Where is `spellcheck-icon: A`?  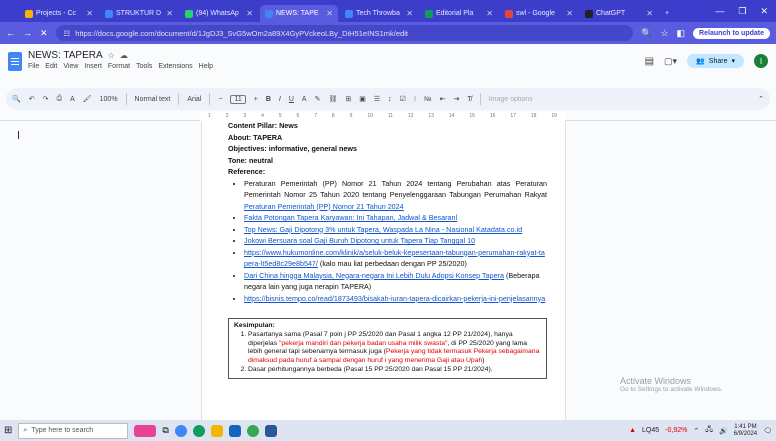 spellcheck-icon: A is located at coordinates (72, 99).